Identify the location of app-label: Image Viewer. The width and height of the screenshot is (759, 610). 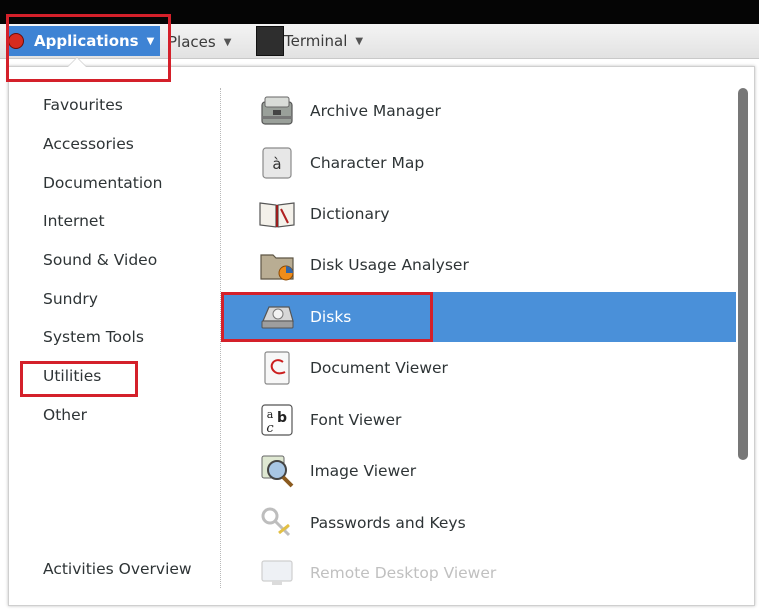
(363, 471).